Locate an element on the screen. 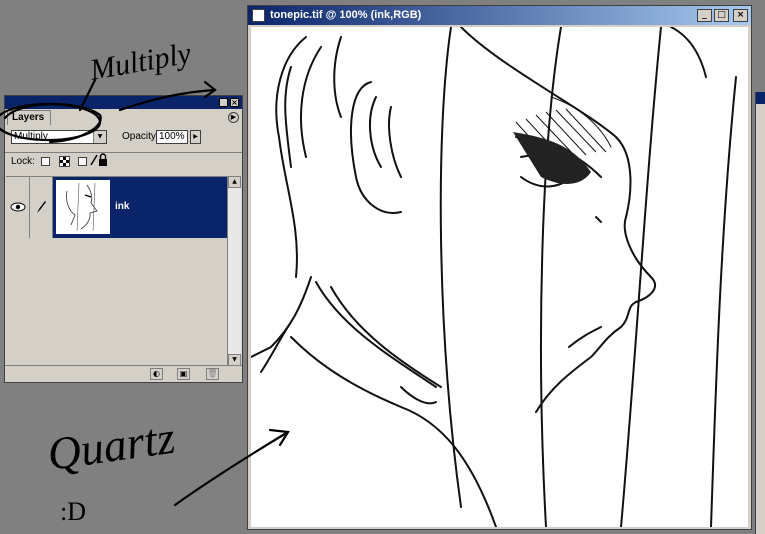 This screenshot has height=534, width=765. quartz-note: Quartz is located at coordinates (111, 446).